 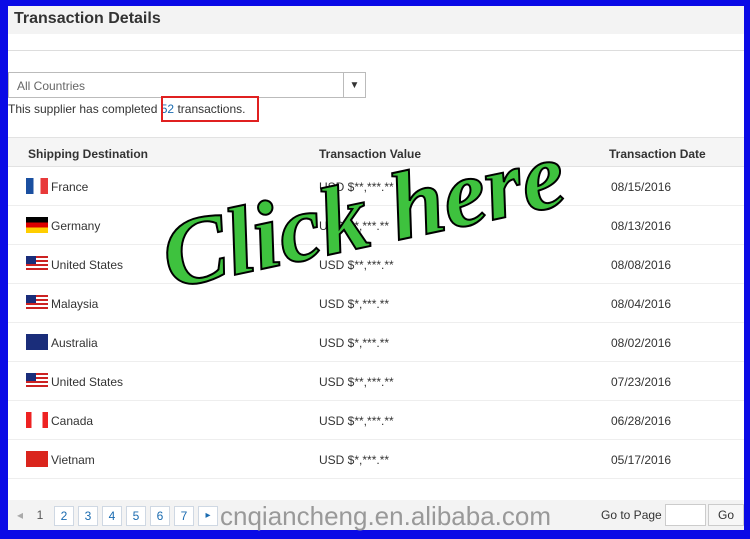 What do you see at coordinates (112, 516) in the screenshot?
I see `page-4: 4` at bounding box center [112, 516].